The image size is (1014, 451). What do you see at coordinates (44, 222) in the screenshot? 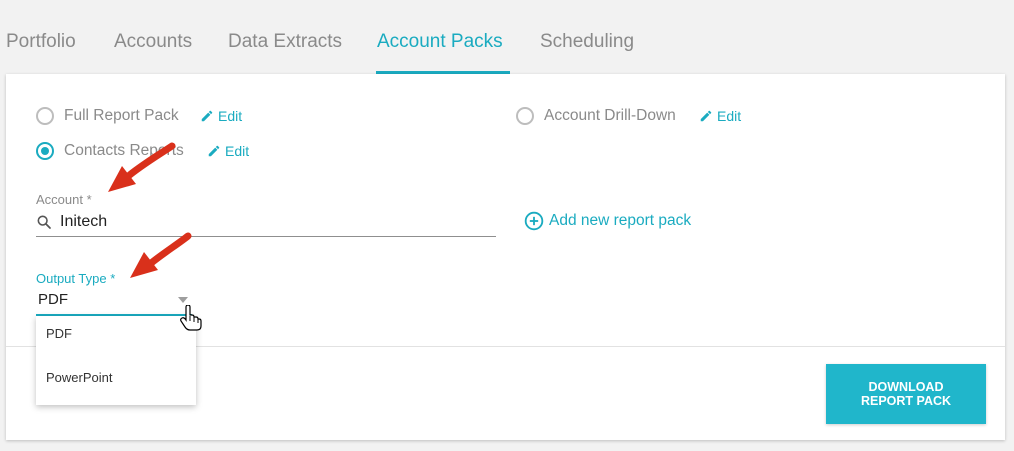
I see `search-icon` at bounding box center [44, 222].